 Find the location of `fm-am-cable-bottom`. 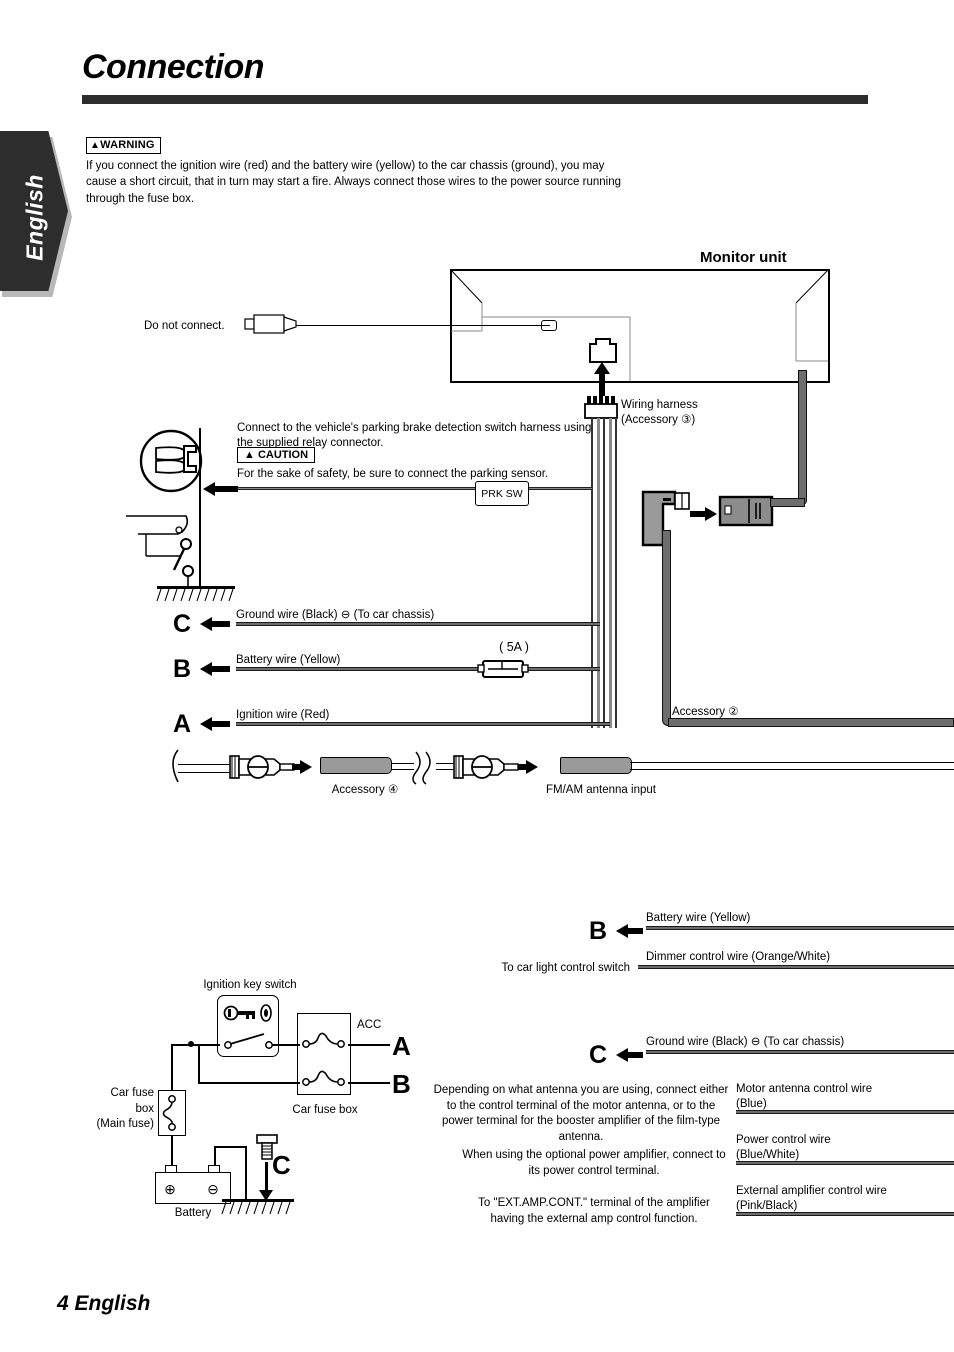

fm-am-cable-bottom is located at coordinates (792, 770).